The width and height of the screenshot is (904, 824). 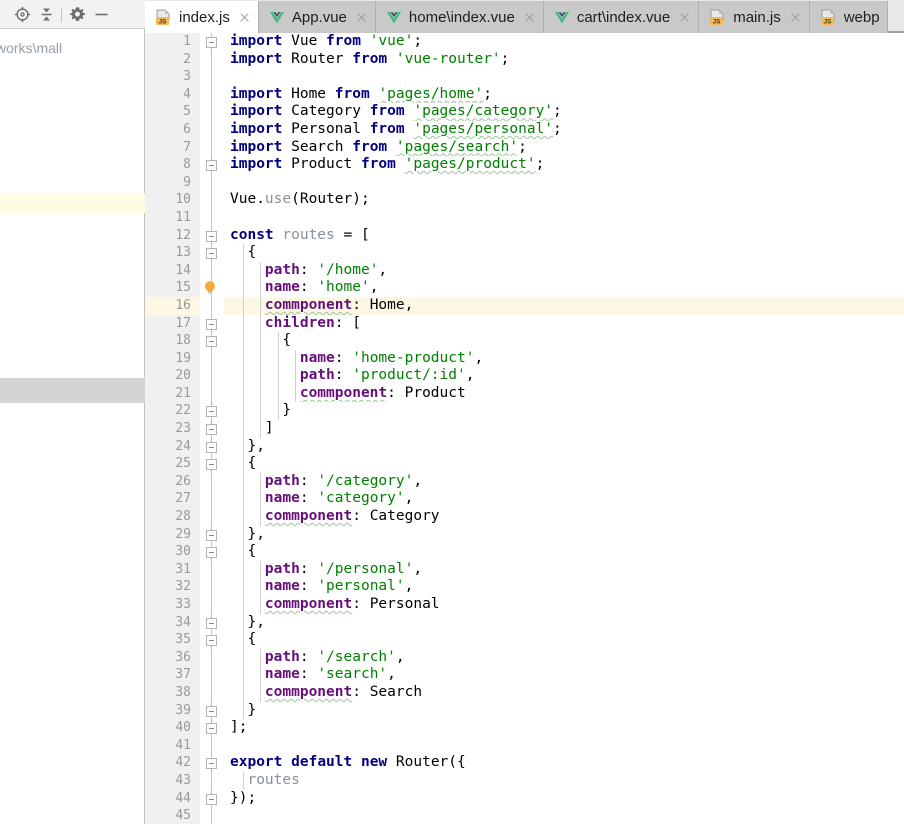 What do you see at coordinates (524, 815) in the screenshot?
I see `code-line: 45` at bounding box center [524, 815].